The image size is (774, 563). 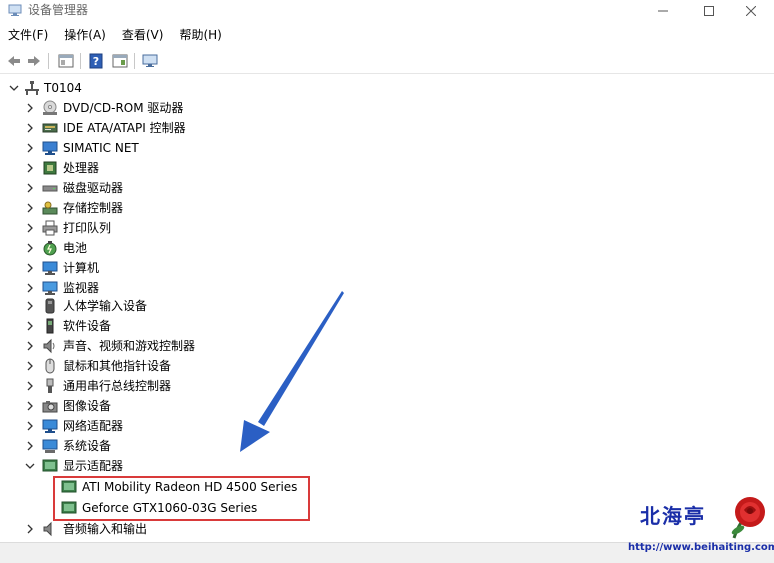 What do you see at coordinates (387, 406) in the screenshot?
I see `tree-item-imaging: 图像设备` at bounding box center [387, 406].